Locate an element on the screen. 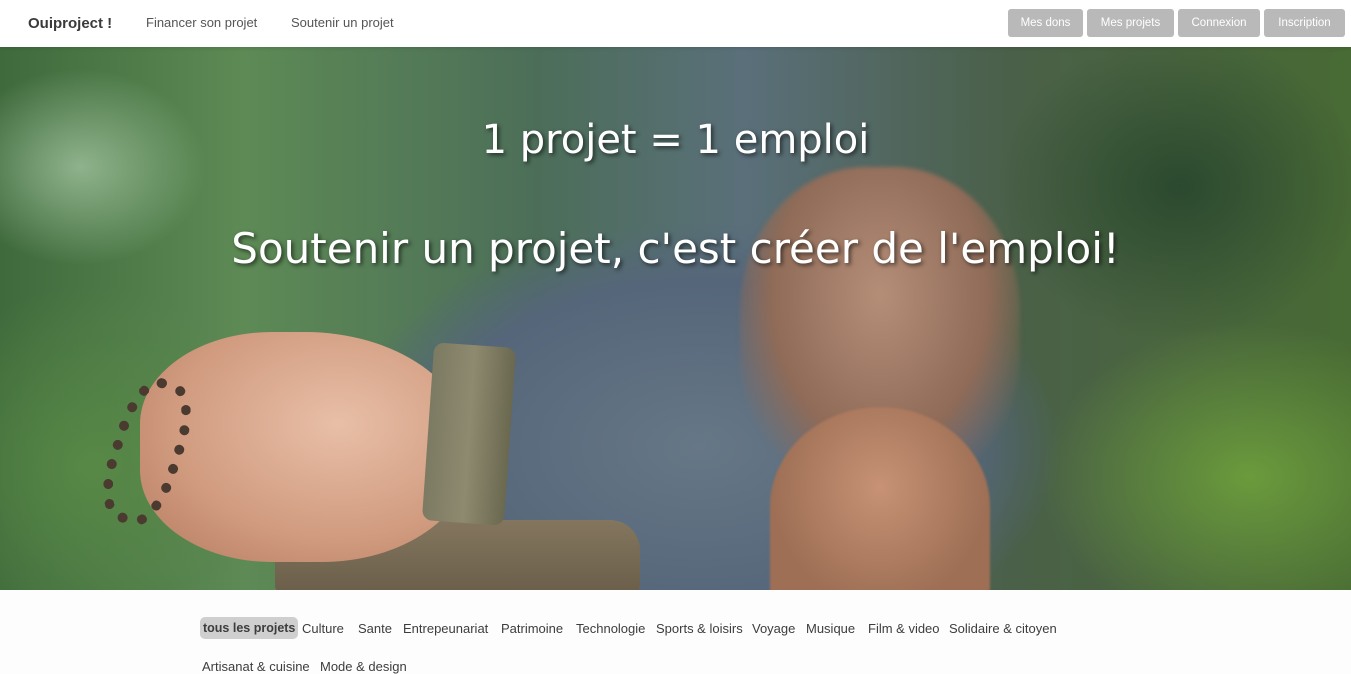 The image size is (1351, 674). category-tous-les-projets: tous les projets is located at coordinates (249, 628).